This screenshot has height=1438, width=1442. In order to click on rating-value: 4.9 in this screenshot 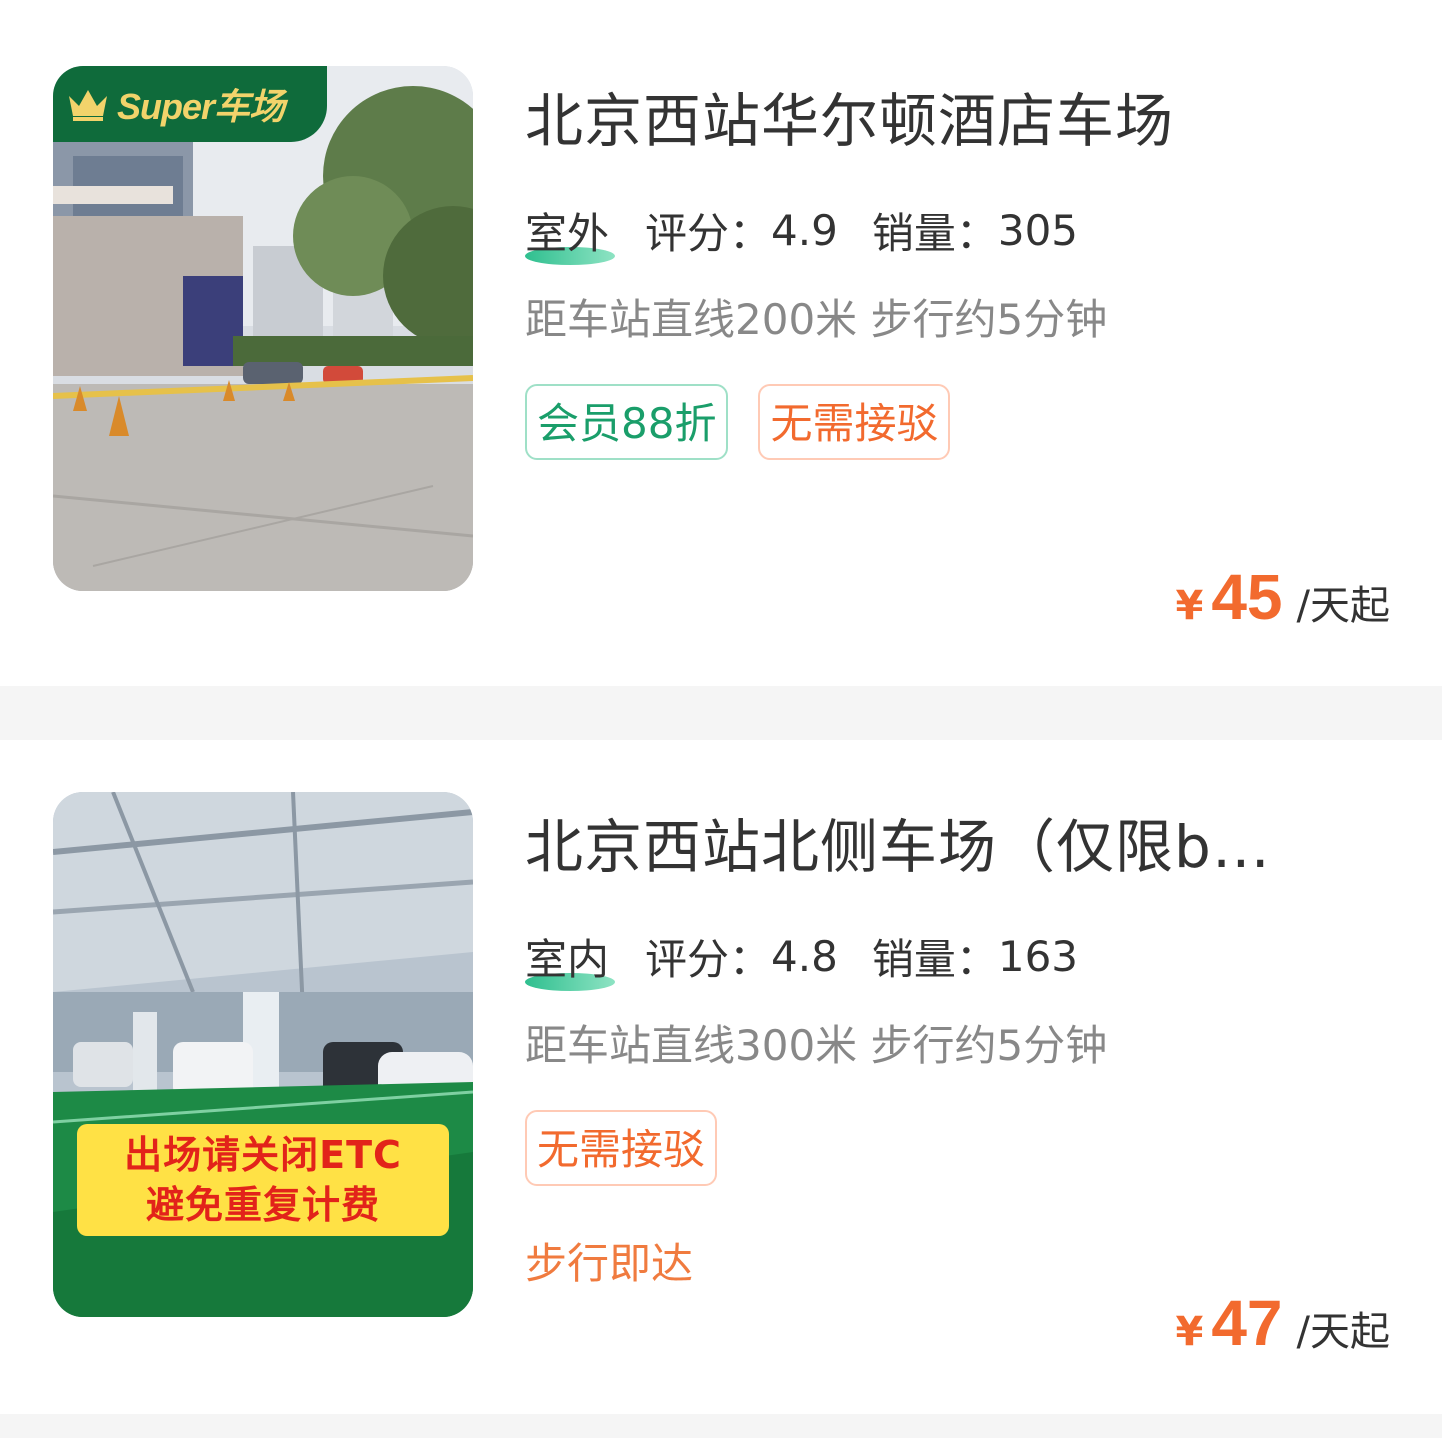, I will do `click(804, 230)`.